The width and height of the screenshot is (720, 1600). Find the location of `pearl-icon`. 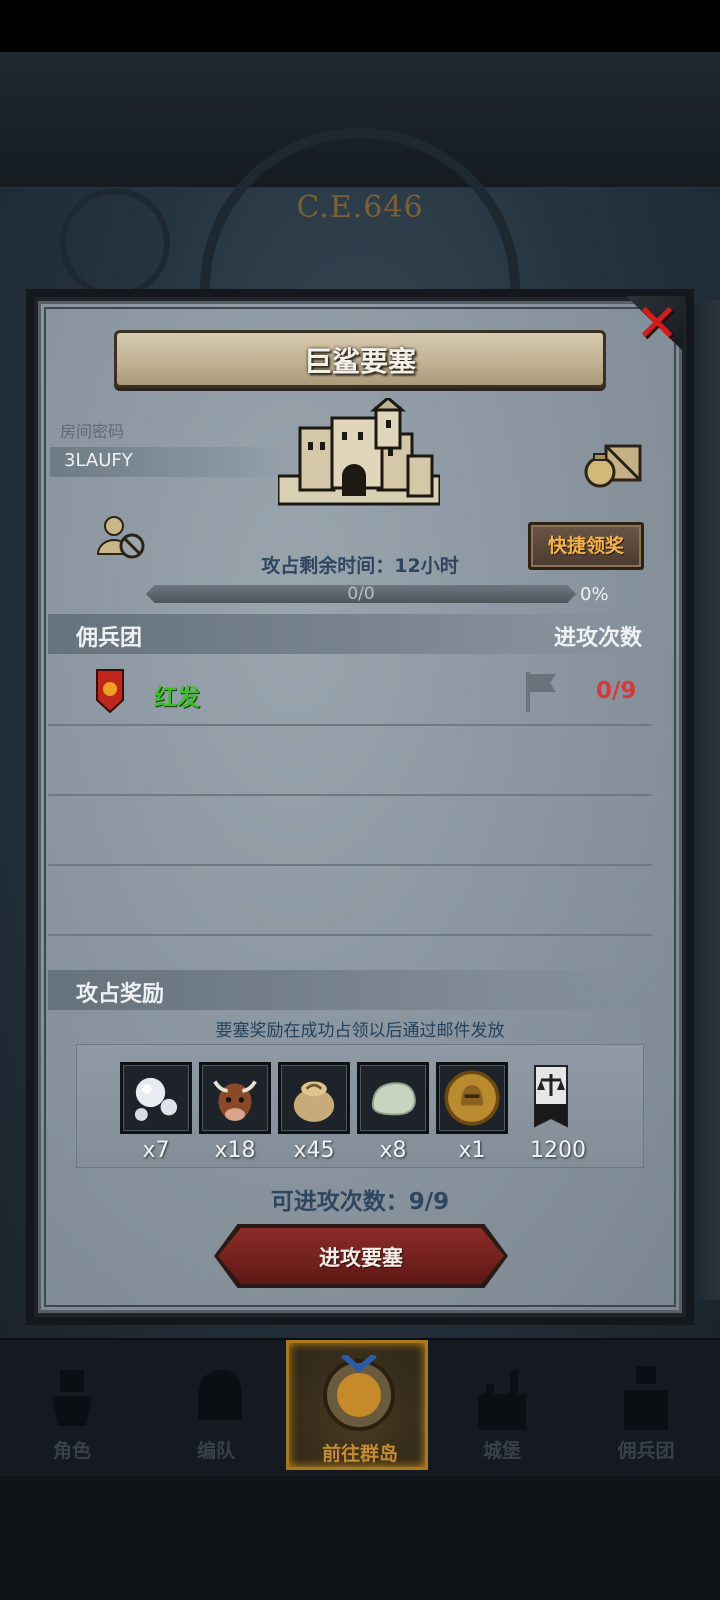

pearl-icon is located at coordinates (156, 1099).